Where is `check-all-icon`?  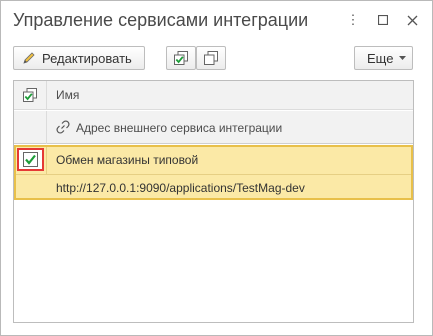 check-all-icon is located at coordinates (181, 58).